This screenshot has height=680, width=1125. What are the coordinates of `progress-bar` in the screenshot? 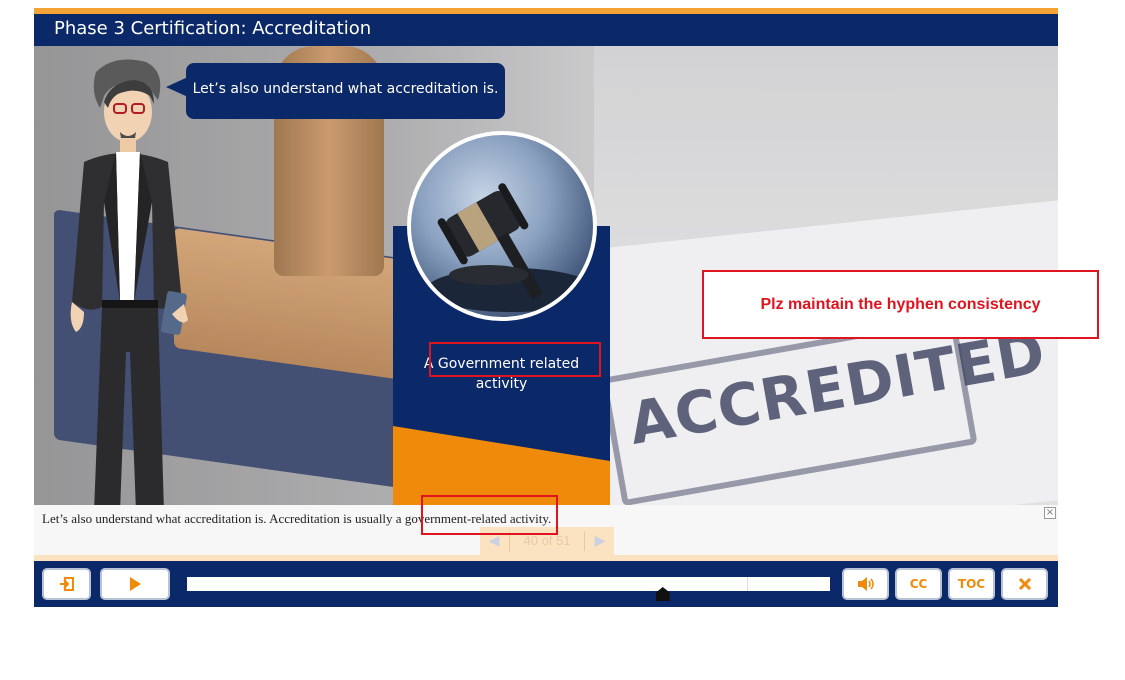 It's located at (508, 589).